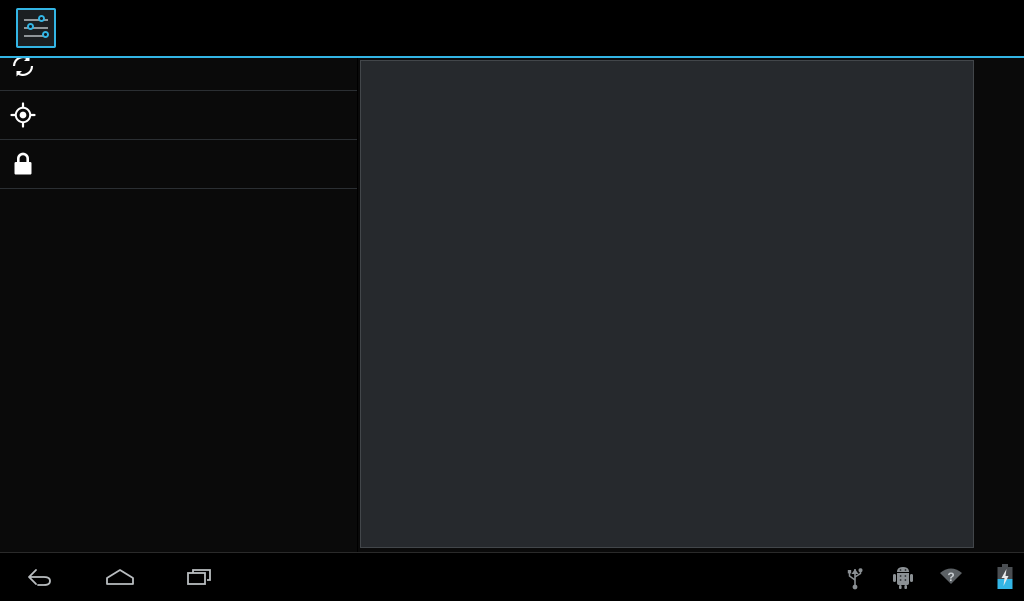  What do you see at coordinates (23, 115) in the screenshot?
I see `location-crosshair-icon` at bounding box center [23, 115].